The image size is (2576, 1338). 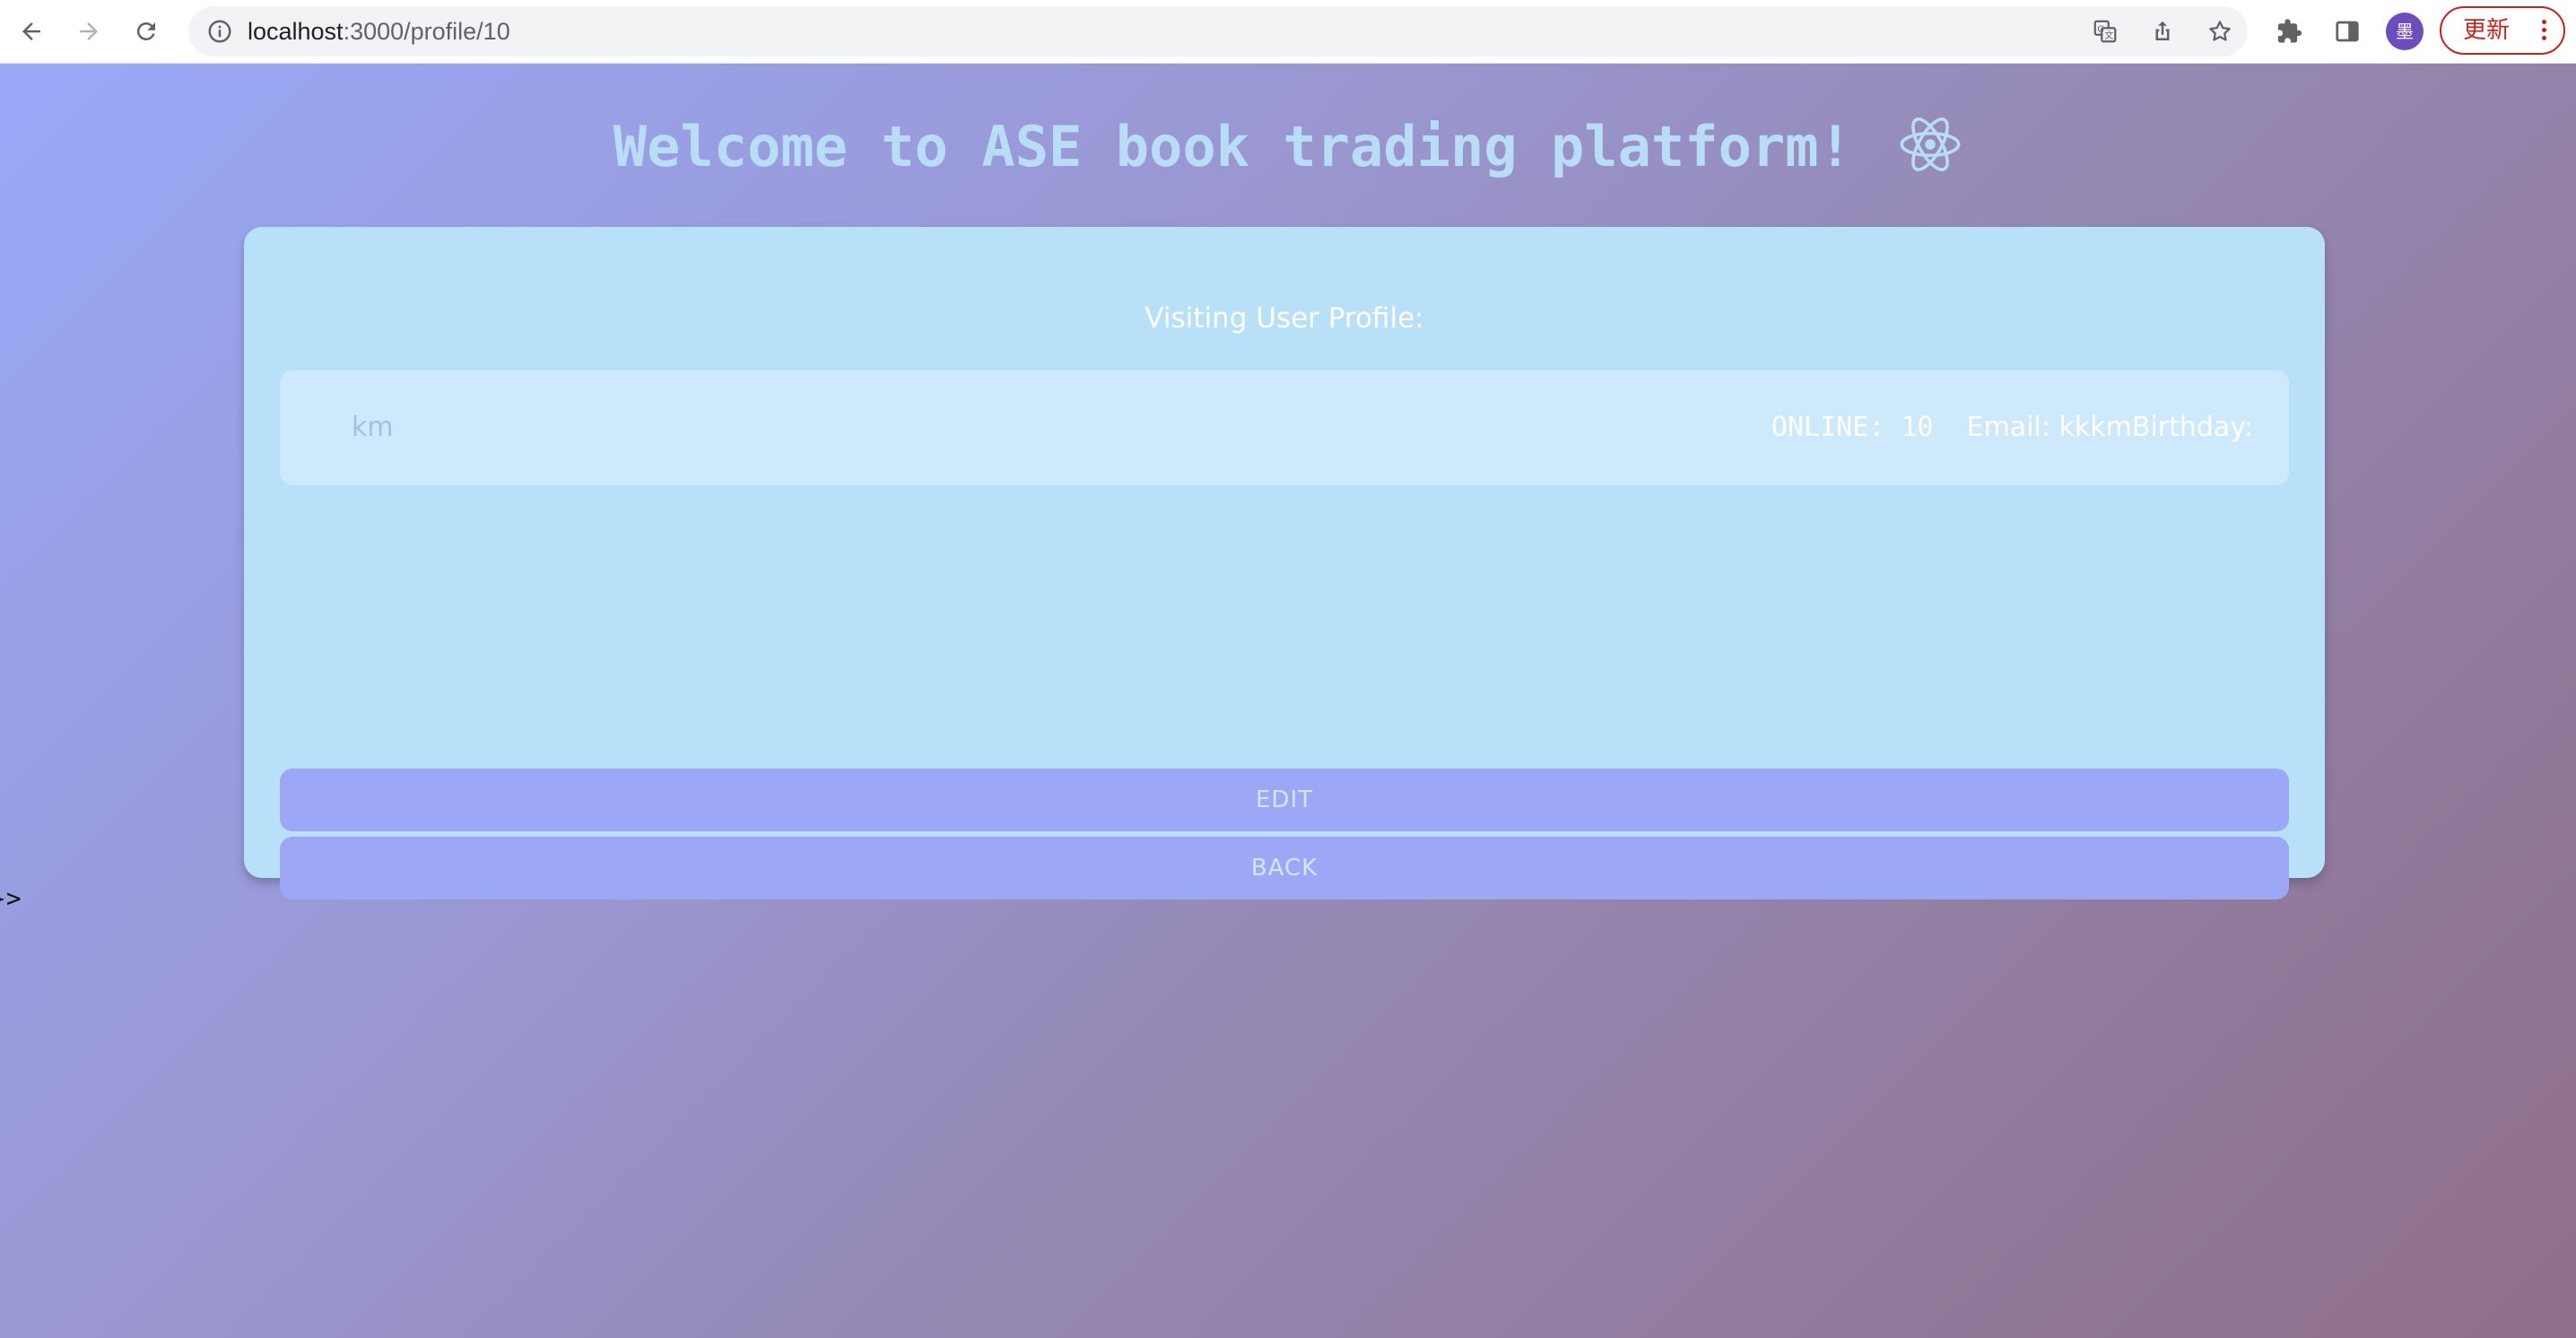 I want to click on address-bar: localhost:3000/profile/10 G文, so click(x=1218, y=31).